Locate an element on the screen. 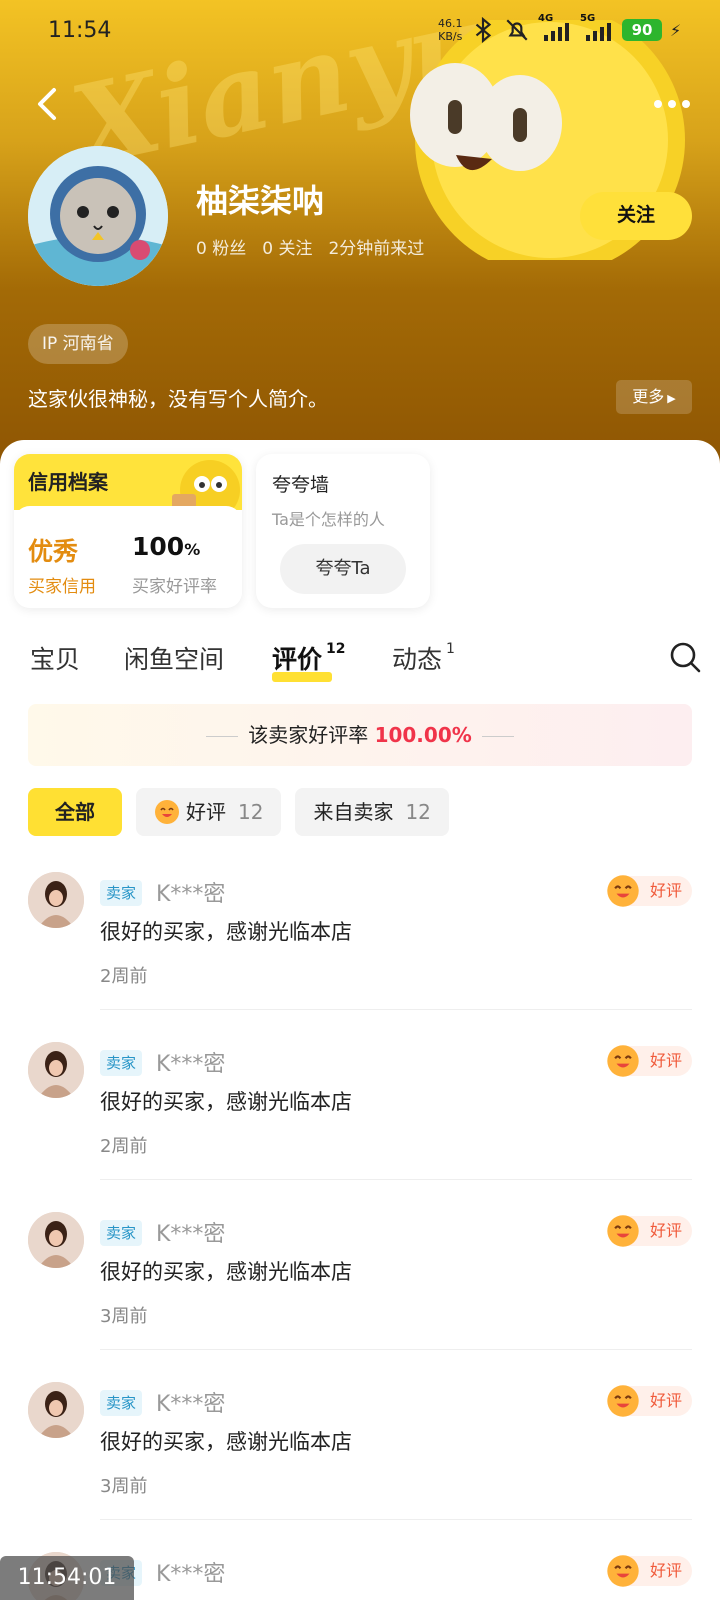 This screenshot has width=720, height=1600. tab-reviews: 评价 12 is located at coordinates (309, 658).